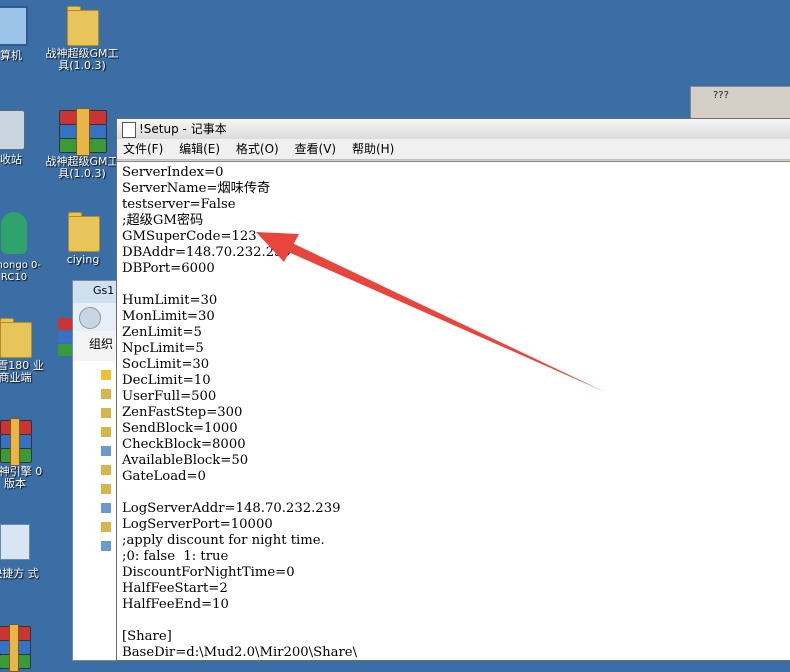 This screenshot has width=790, height=672. Describe the element at coordinates (456, 381) in the screenshot. I see `text-line: DecLimit=10` at that location.